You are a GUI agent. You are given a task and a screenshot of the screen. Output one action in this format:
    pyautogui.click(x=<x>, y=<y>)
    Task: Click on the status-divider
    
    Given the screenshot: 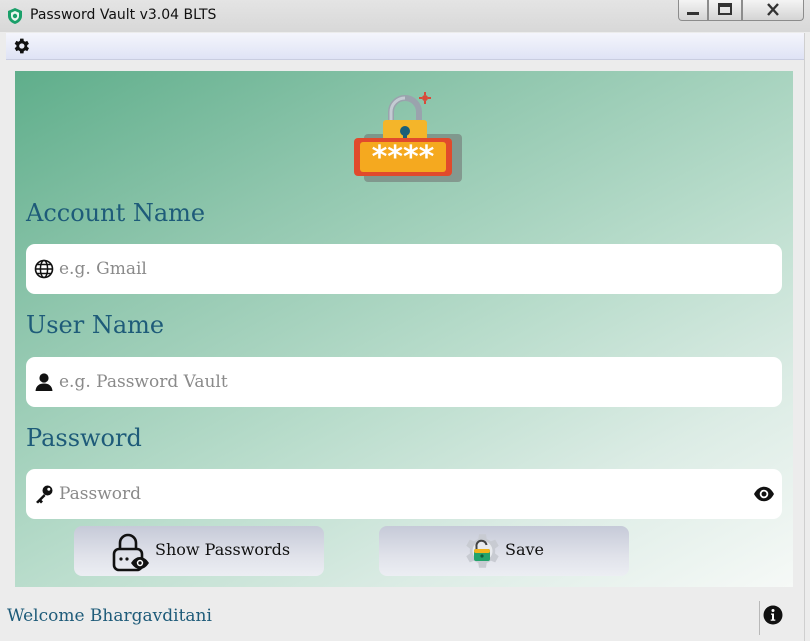 What is the action you would take?
    pyautogui.click(x=759, y=618)
    